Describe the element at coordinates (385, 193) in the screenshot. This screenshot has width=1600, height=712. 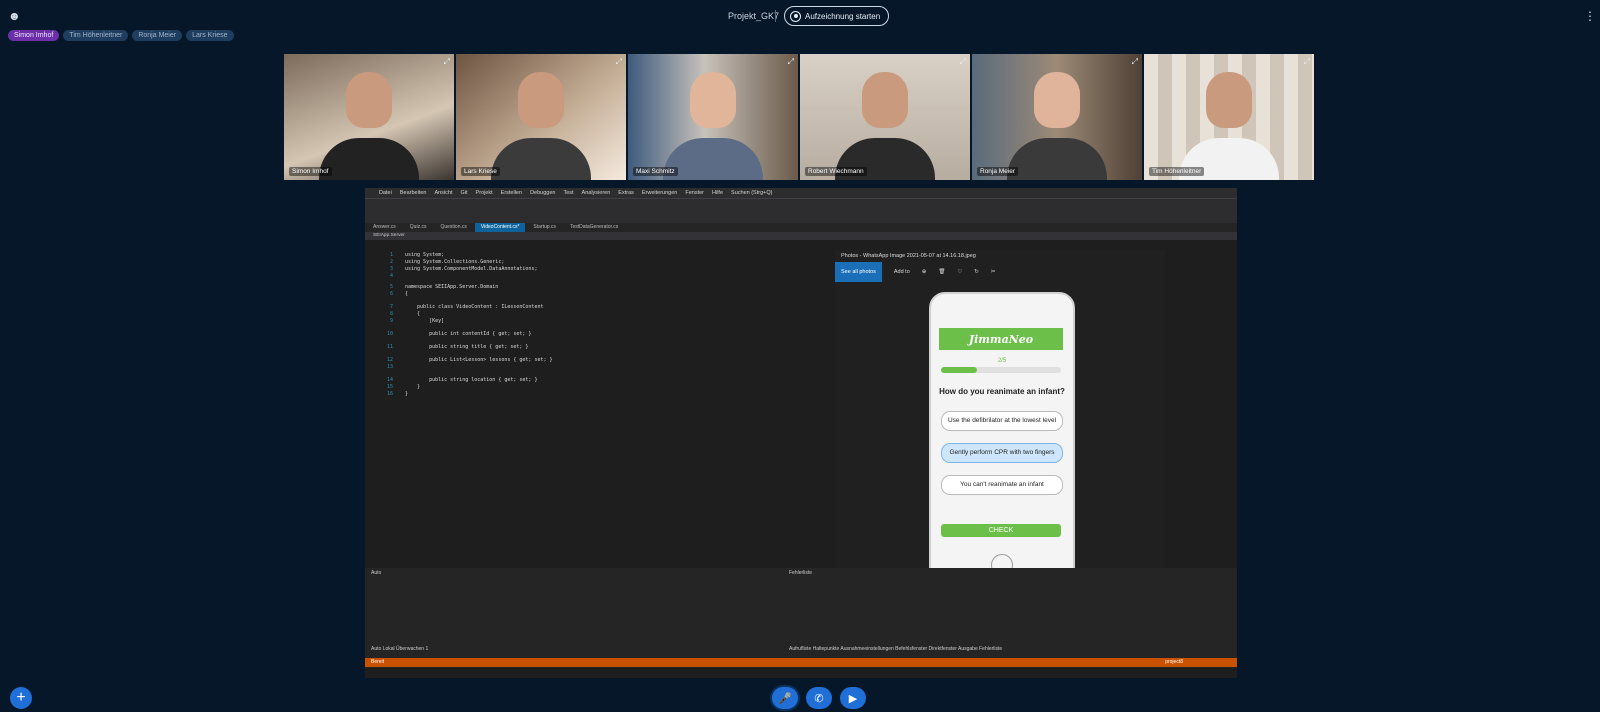
I see `menu-item: Datei` at that location.